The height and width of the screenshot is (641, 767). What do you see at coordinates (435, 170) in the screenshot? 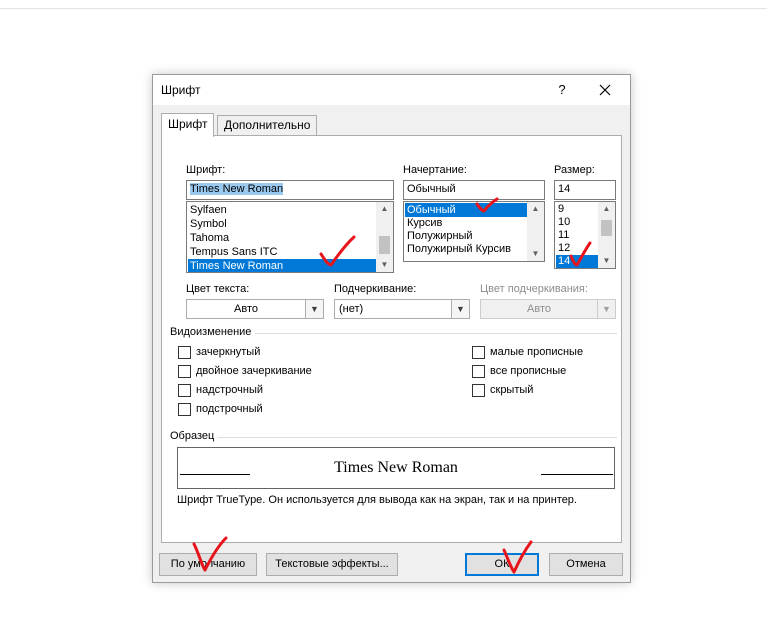
I see `font-style-label: Начертание:` at bounding box center [435, 170].